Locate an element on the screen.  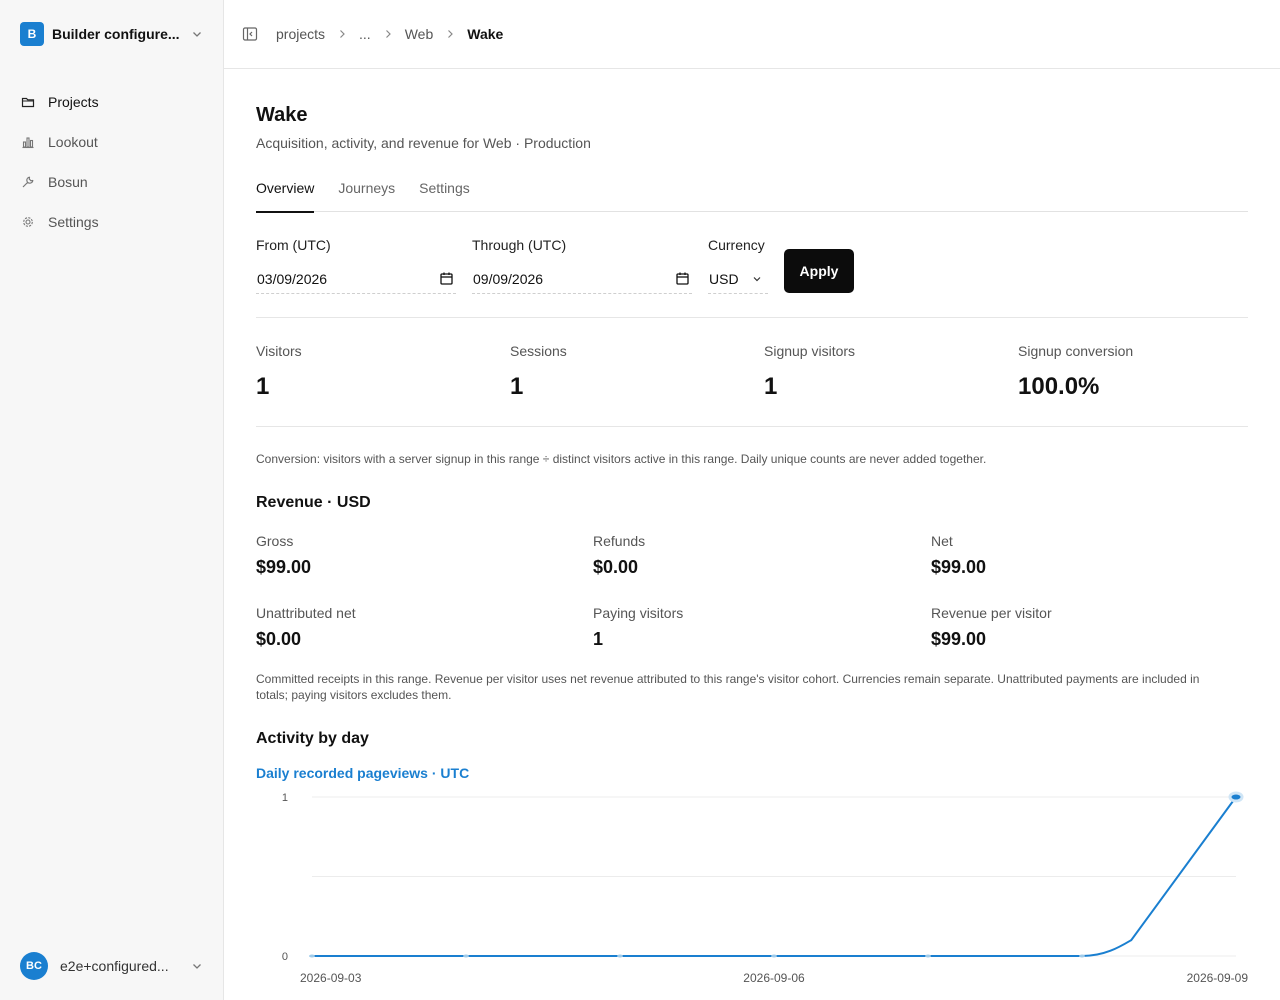
x-tick-label: 2026-09-06 is located at coordinates (774, 978).